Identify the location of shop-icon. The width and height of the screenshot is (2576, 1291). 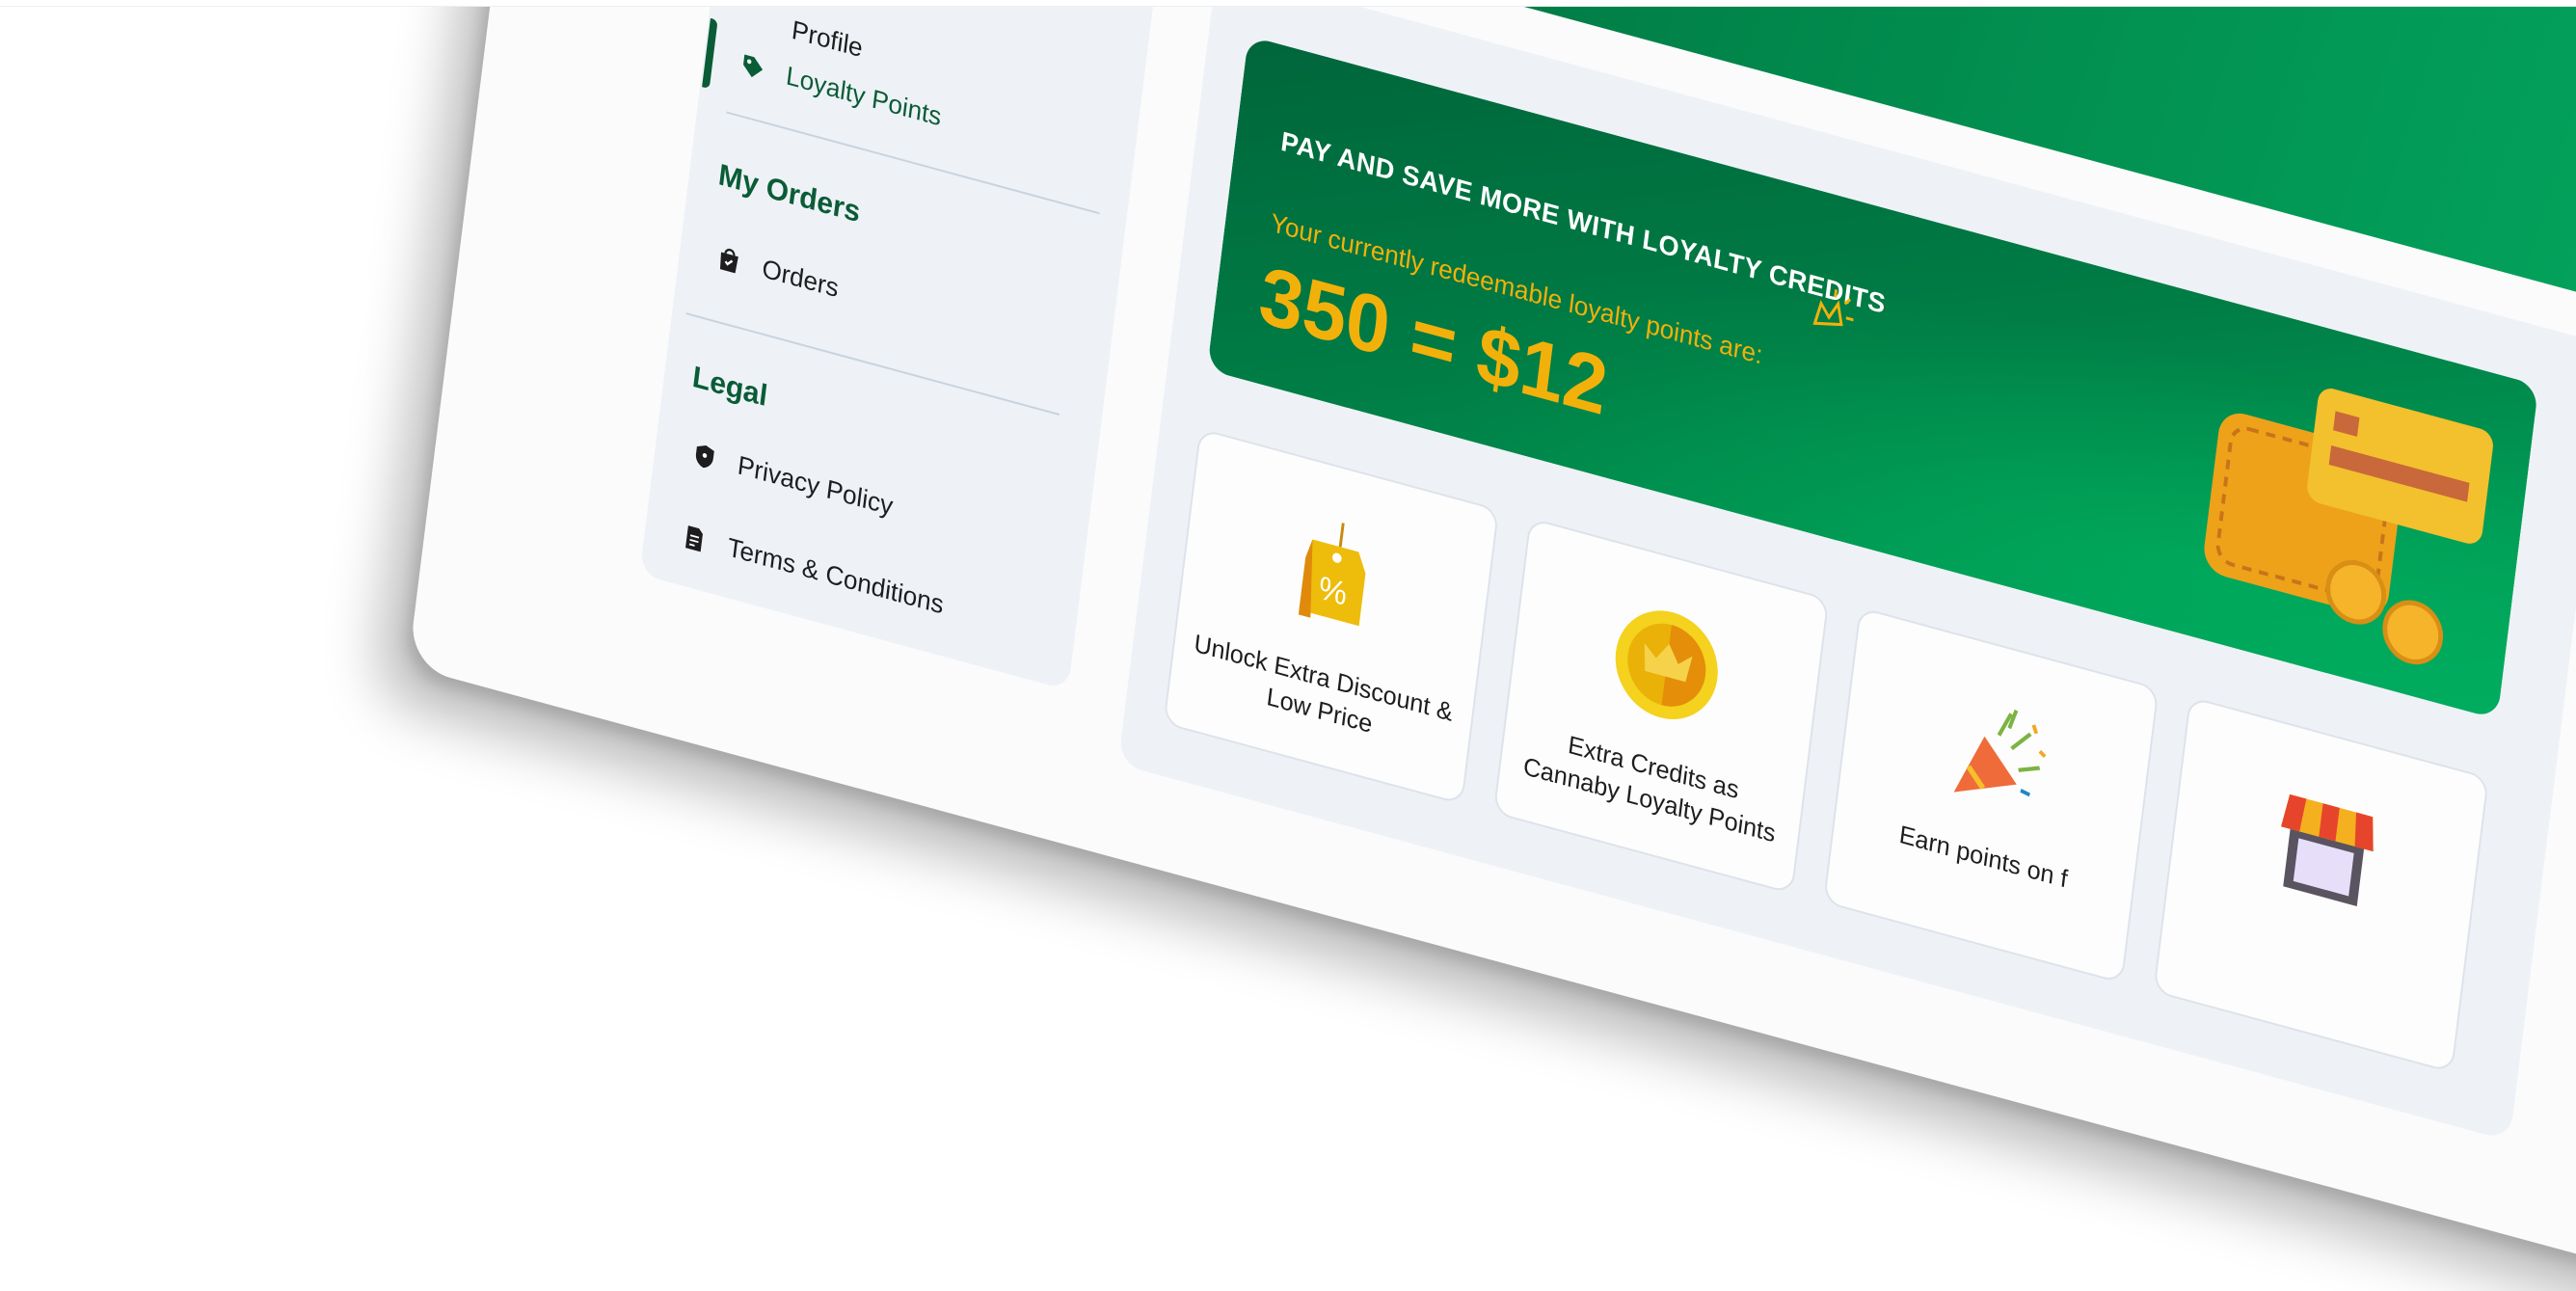
(2327, 849).